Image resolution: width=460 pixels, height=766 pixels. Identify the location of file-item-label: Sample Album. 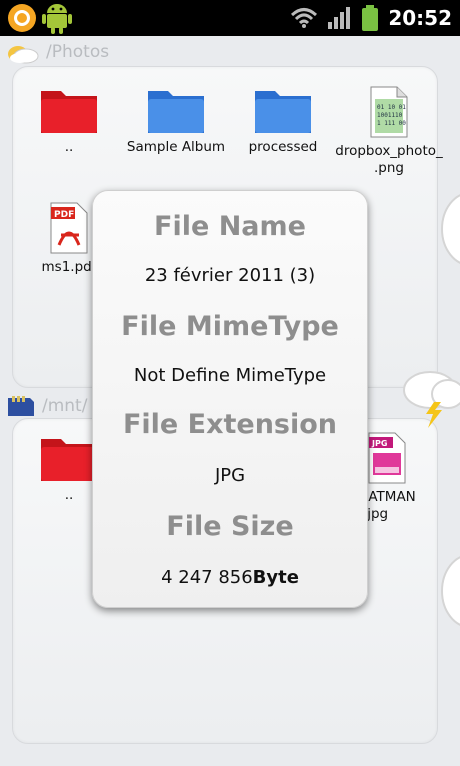
(176, 147).